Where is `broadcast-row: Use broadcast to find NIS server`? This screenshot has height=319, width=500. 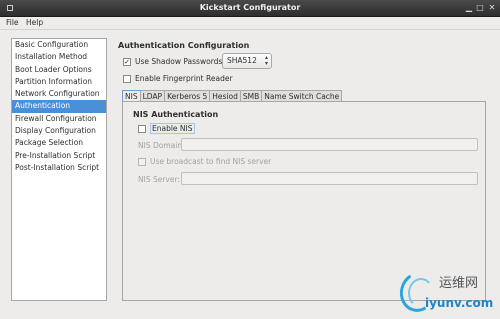
broadcast-row: Use broadcast to find NIS server is located at coordinates (204, 161).